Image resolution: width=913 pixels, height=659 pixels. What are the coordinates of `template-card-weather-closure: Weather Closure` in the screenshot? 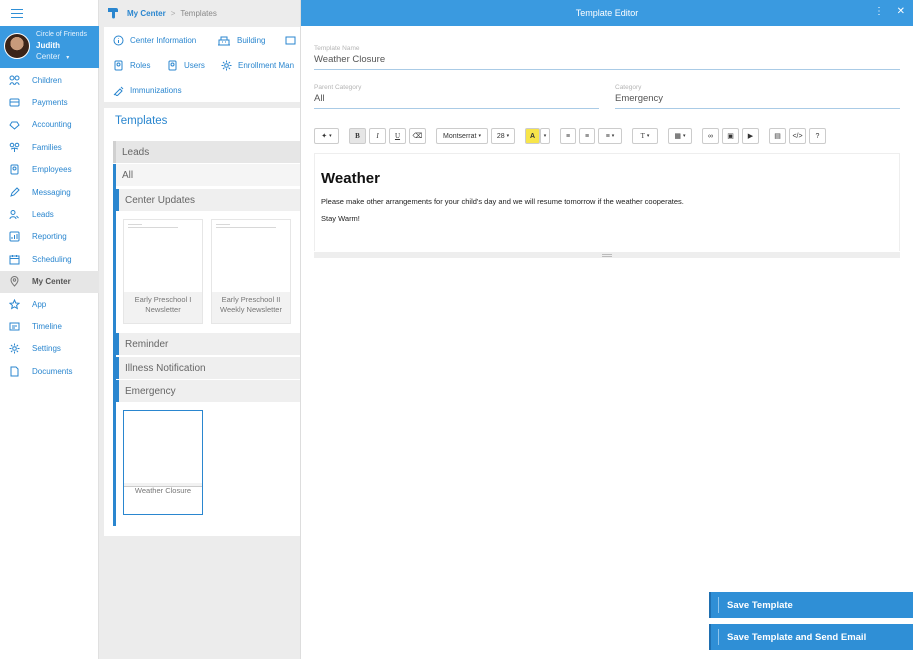 It's located at (163, 462).